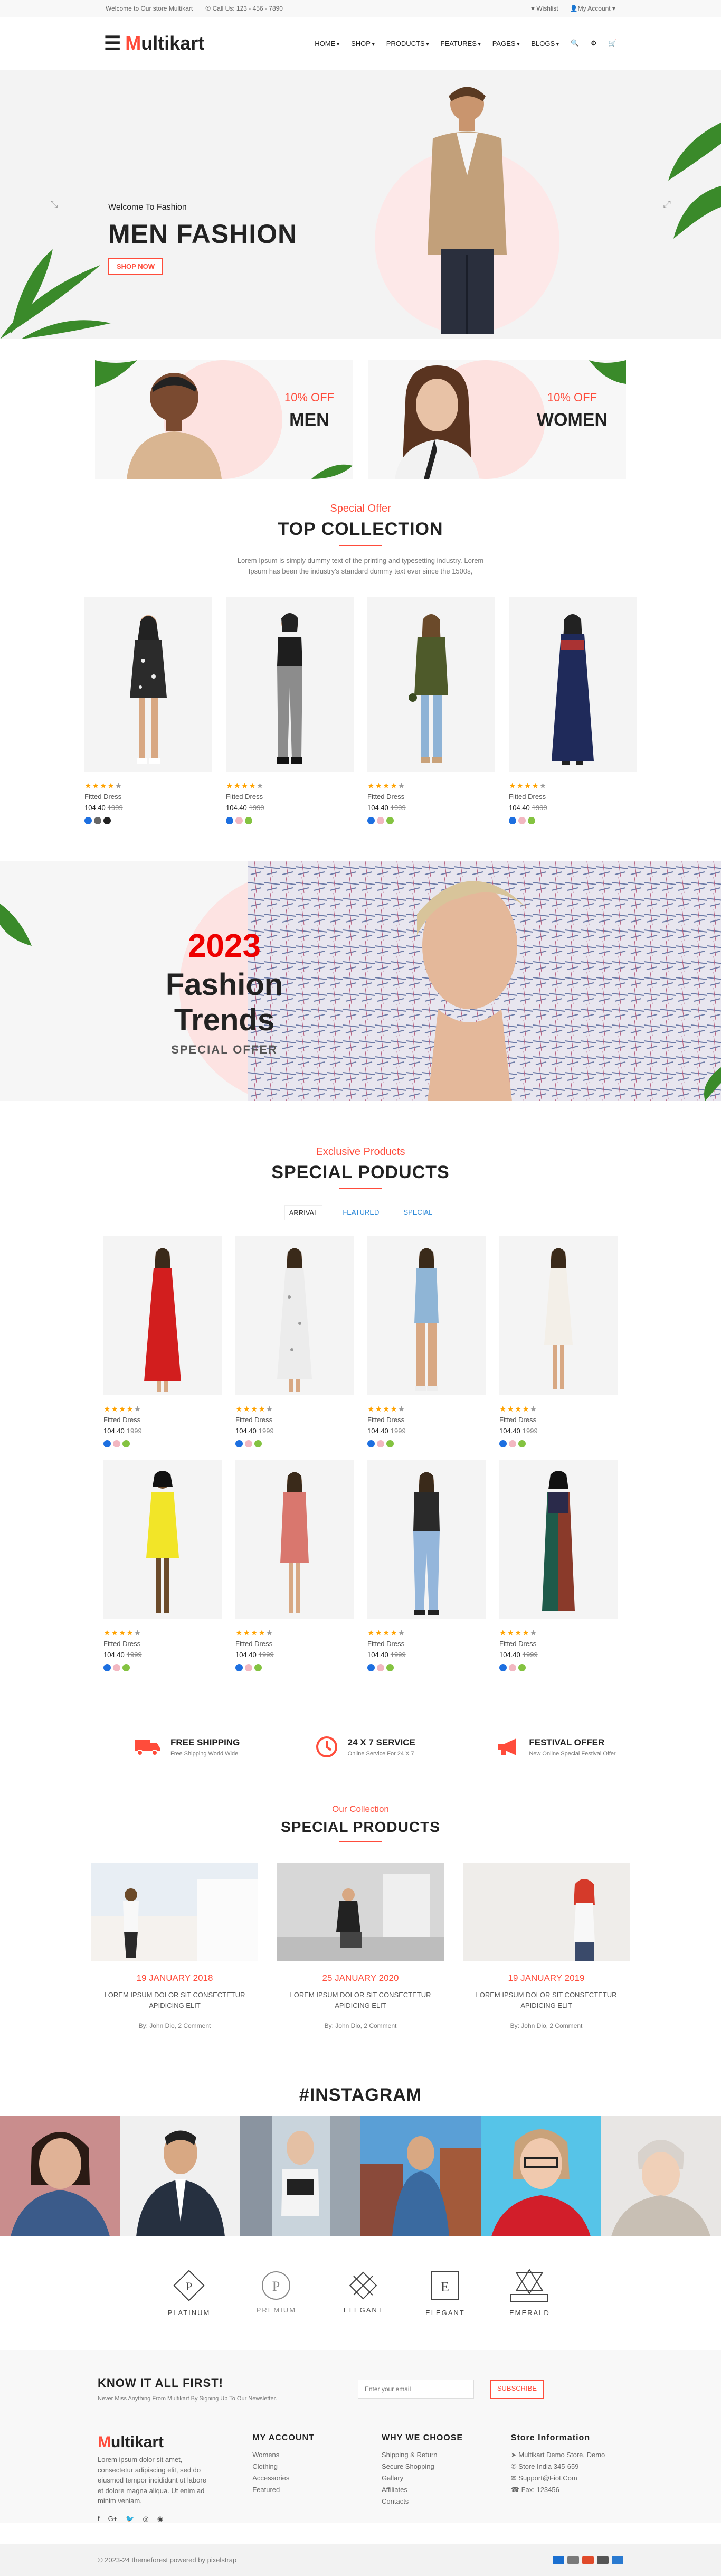  I want to click on account-link: 👤My Account ▾, so click(592, 8).